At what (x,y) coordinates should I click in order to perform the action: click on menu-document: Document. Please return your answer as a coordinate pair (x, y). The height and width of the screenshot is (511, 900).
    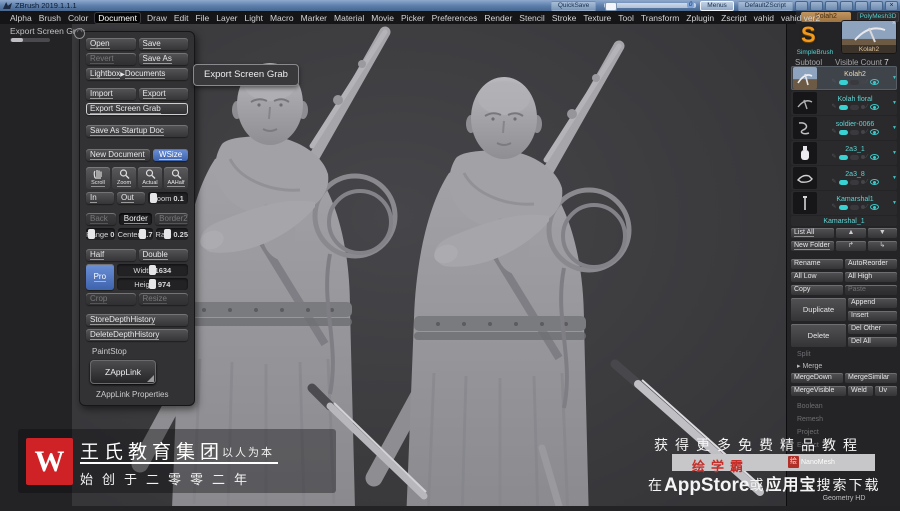
    Looking at the image, I should click on (118, 17).